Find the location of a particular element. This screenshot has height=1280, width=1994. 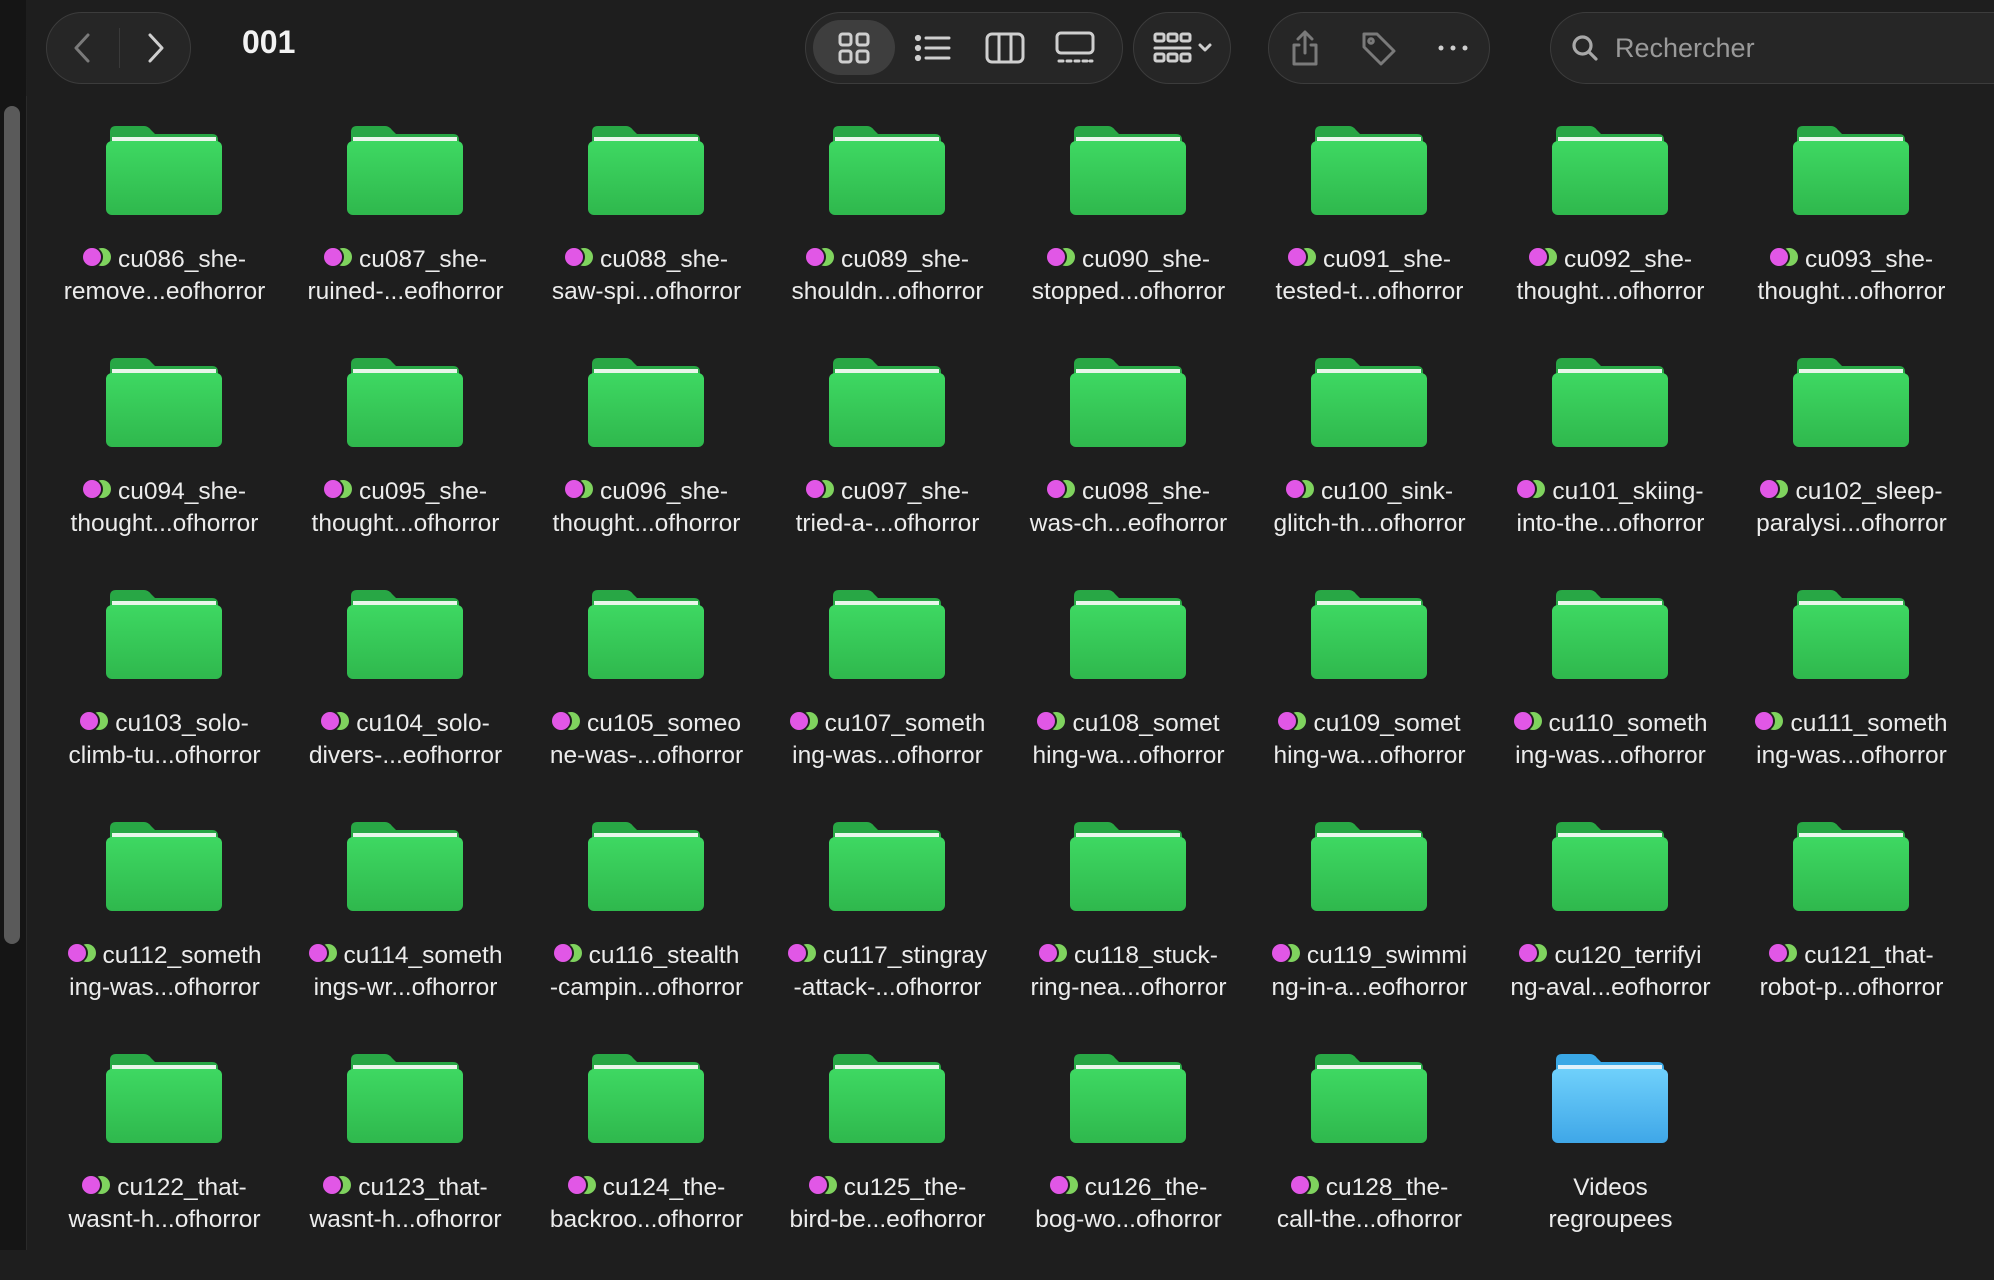

item-name-line1: cu088_she- is located at coordinates (664, 259).